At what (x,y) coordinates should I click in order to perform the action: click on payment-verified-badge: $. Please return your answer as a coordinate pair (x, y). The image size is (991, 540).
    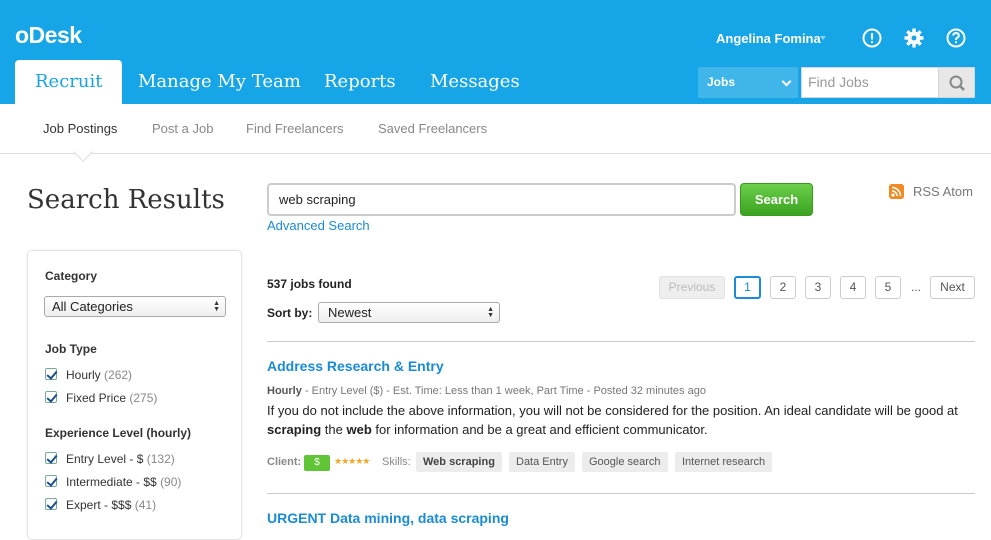
    Looking at the image, I should click on (317, 463).